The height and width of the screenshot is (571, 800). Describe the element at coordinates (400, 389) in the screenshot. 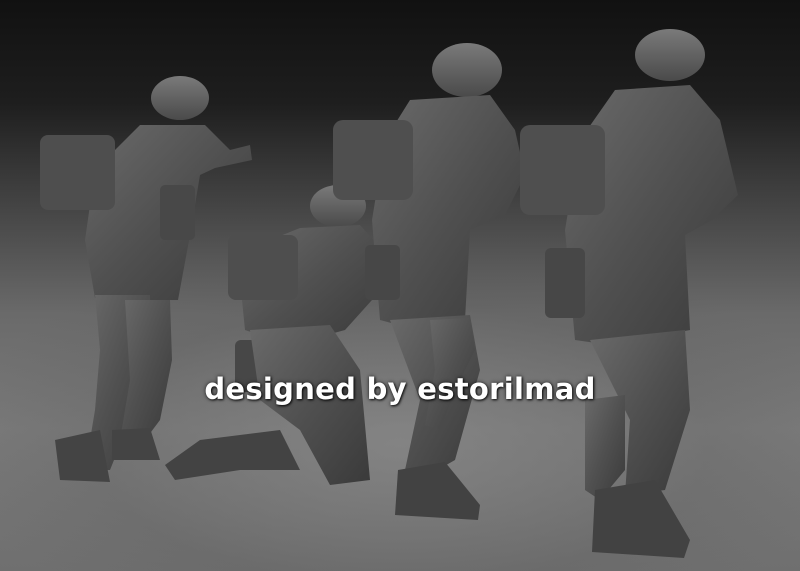

I see `watermark-text: designed by estorilmad` at that location.